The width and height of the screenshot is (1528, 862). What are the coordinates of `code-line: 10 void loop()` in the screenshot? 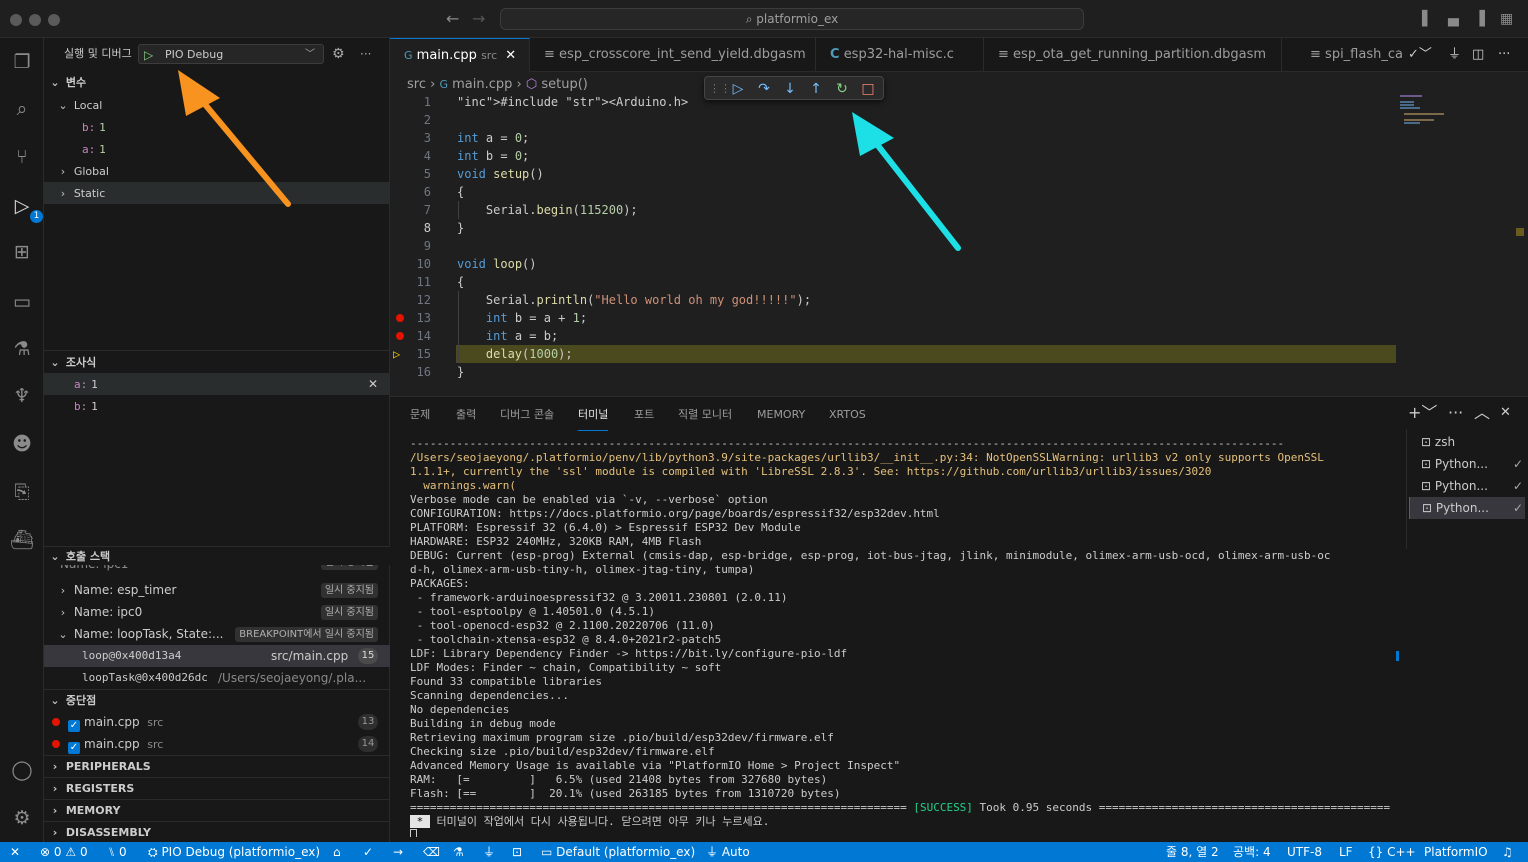 It's located at (895, 264).